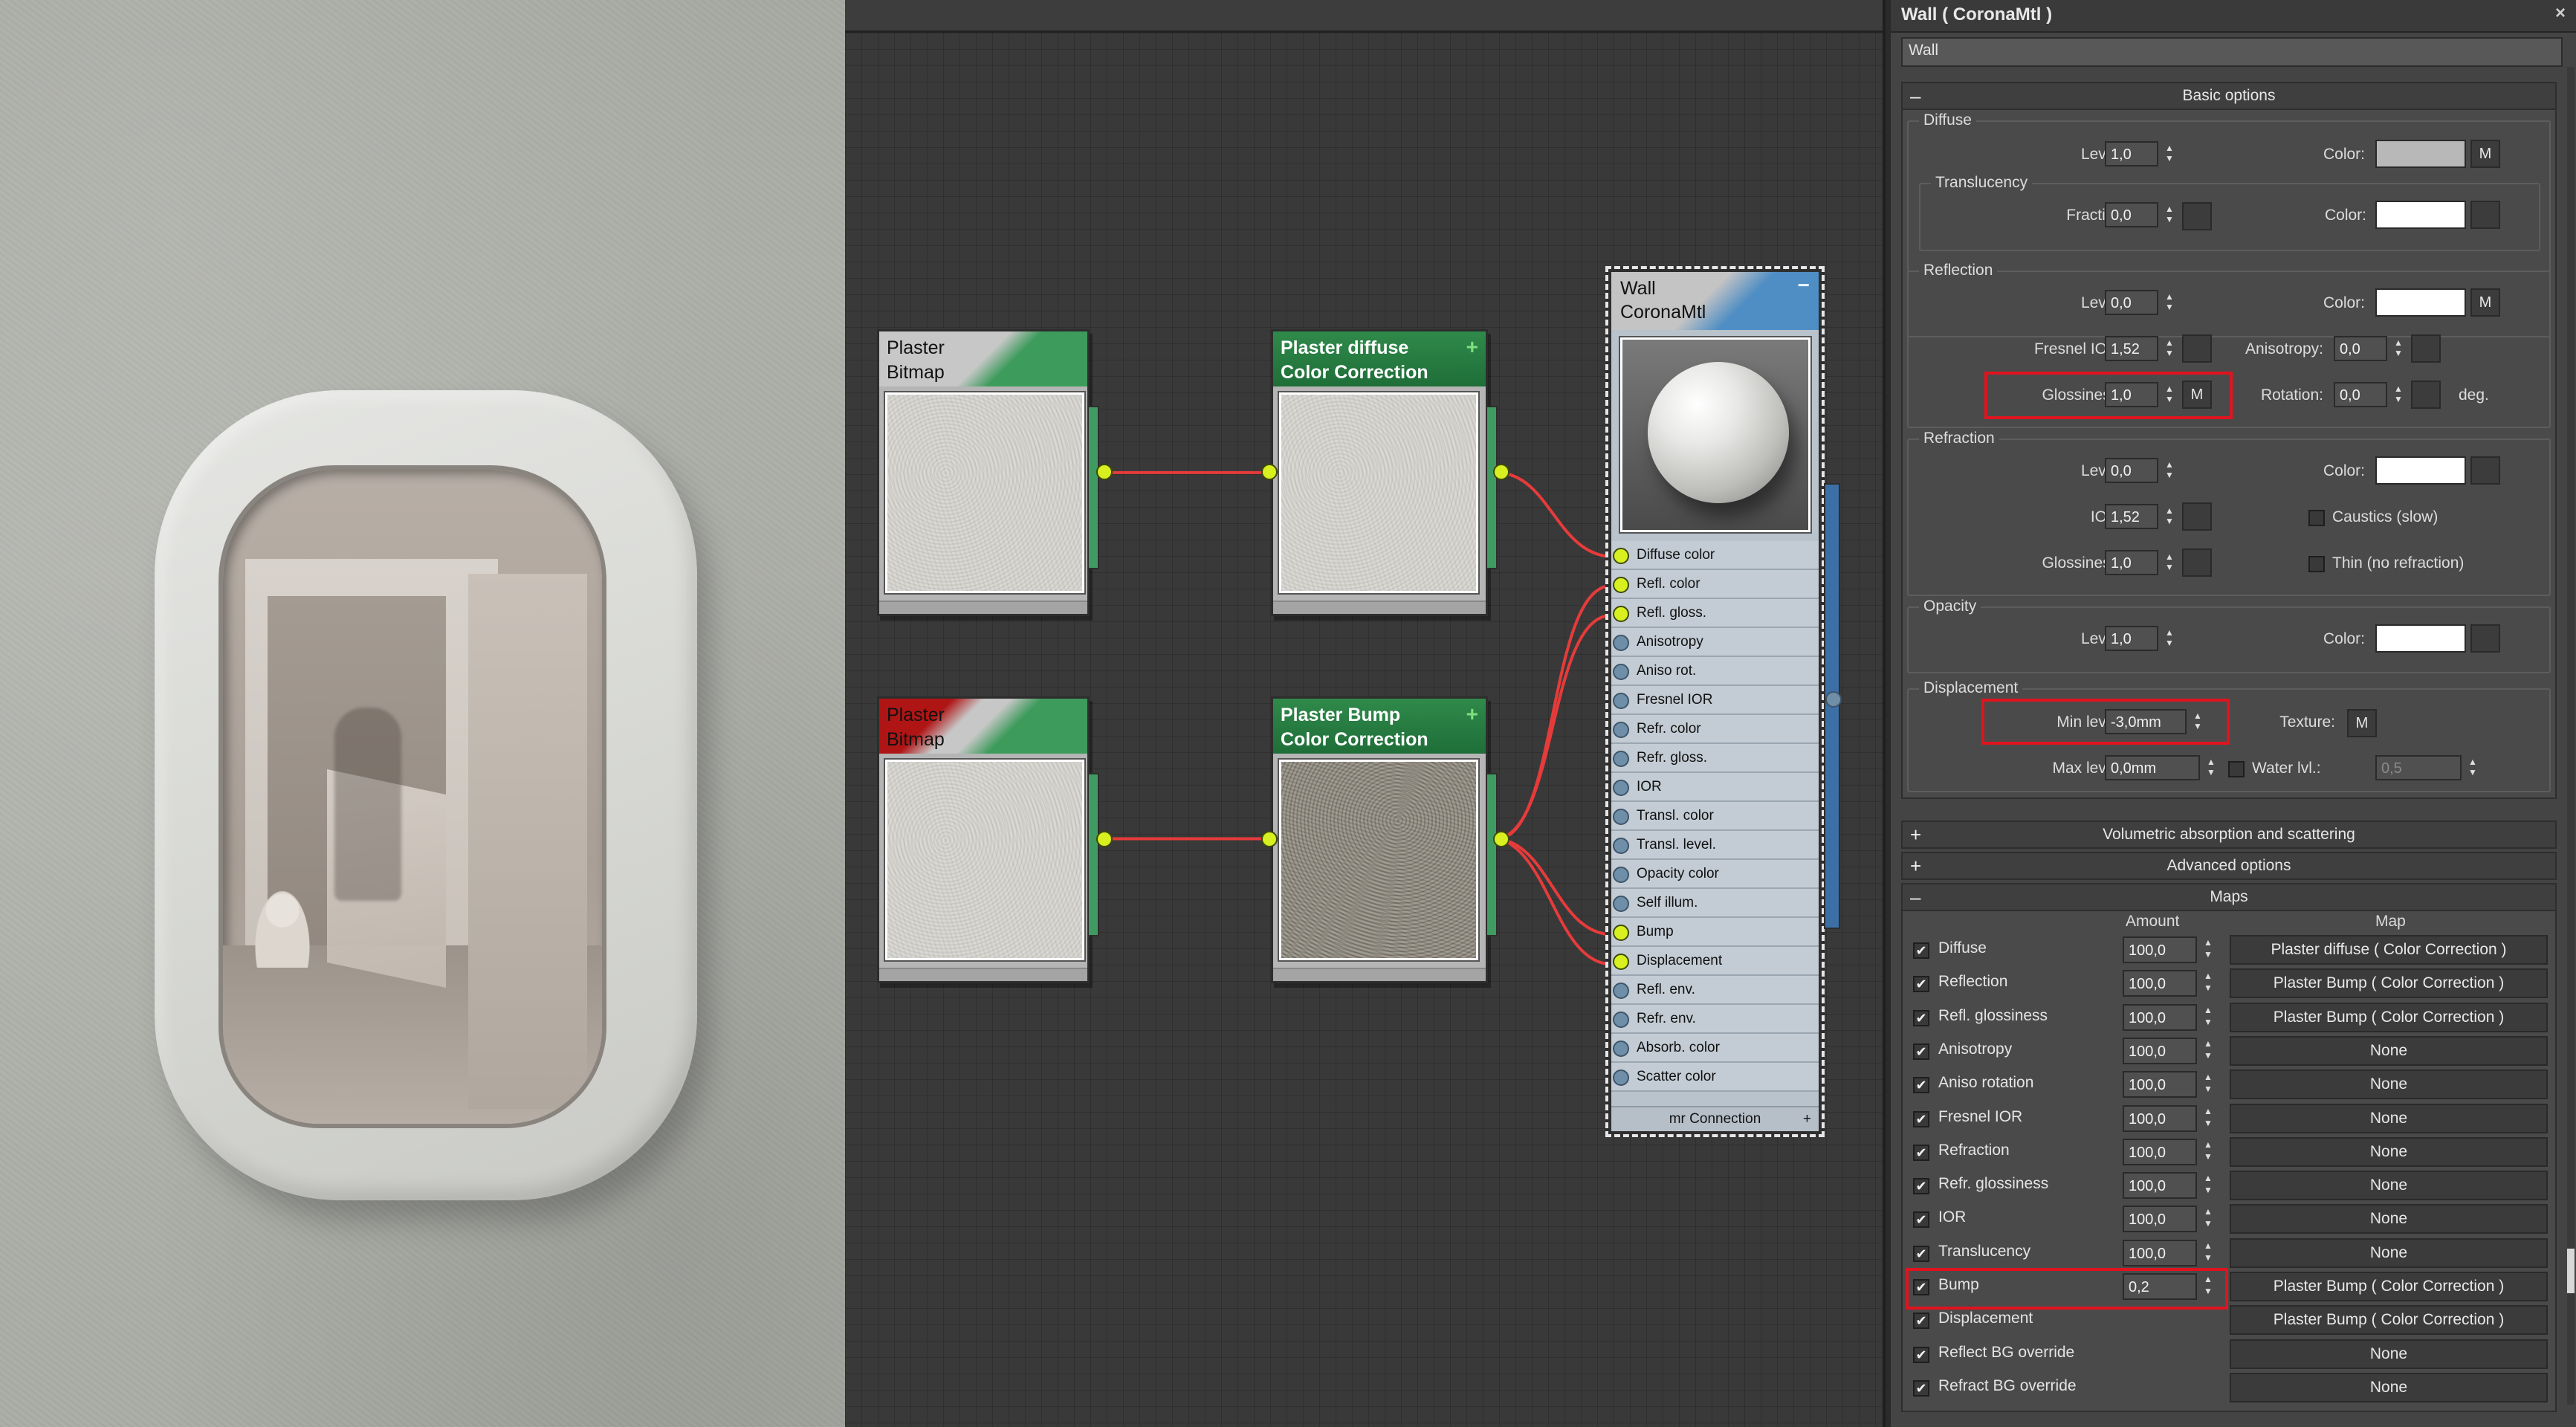 This screenshot has height=1427, width=2576. What do you see at coordinates (2229, 897) in the screenshot?
I see `maps-header: – Maps` at bounding box center [2229, 897].